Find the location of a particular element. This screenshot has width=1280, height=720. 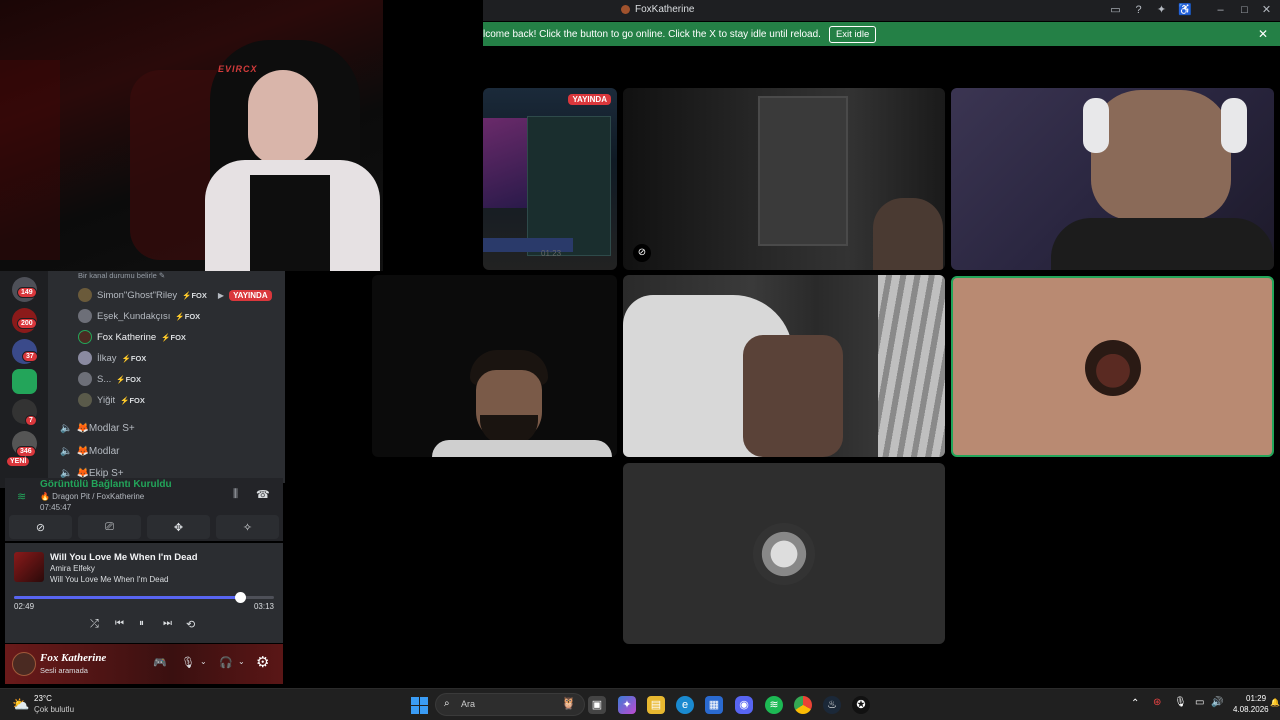

repeat-icon: ⟲ is located at coordinates (190, 624).